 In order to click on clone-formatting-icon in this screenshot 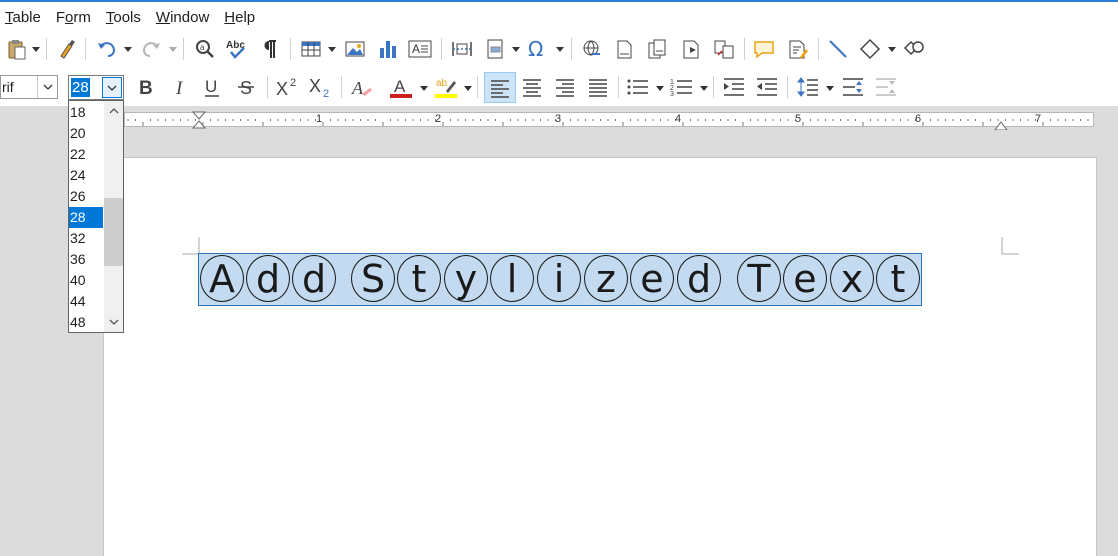, I will do `click(66, 49)`.